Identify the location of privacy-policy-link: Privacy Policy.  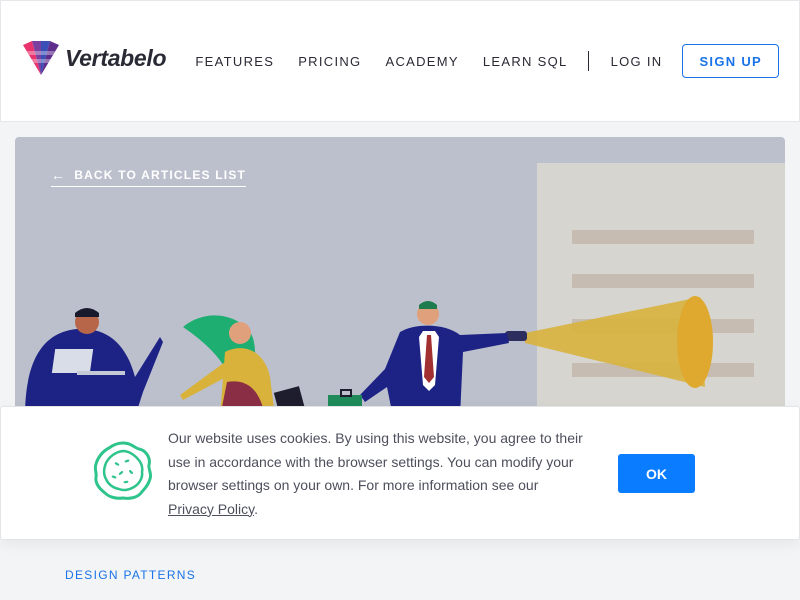
(211, 509).